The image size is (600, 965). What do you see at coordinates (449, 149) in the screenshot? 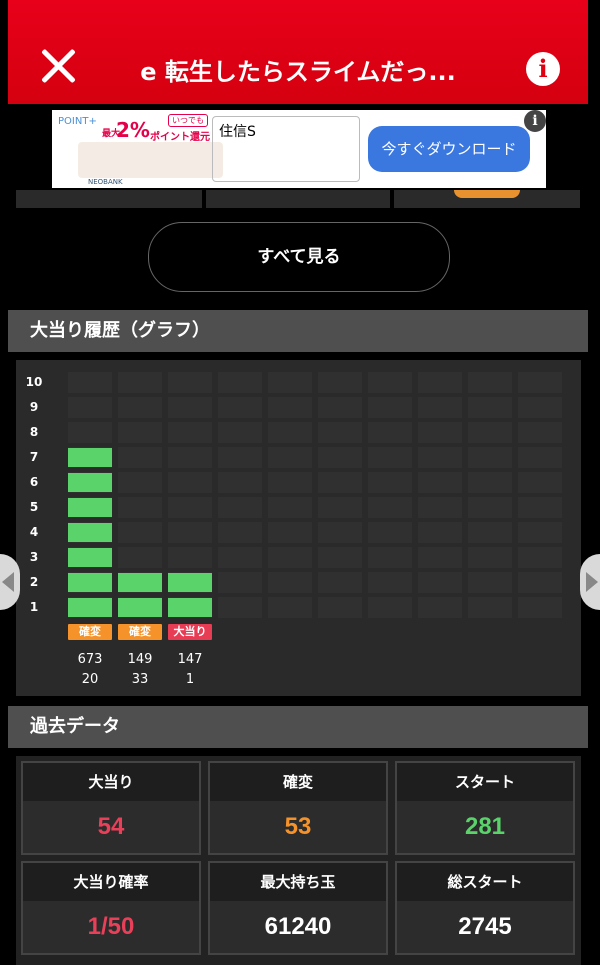
I see `ad-download-button: 今すぐダウンロード` at bounding box center [449, 149].